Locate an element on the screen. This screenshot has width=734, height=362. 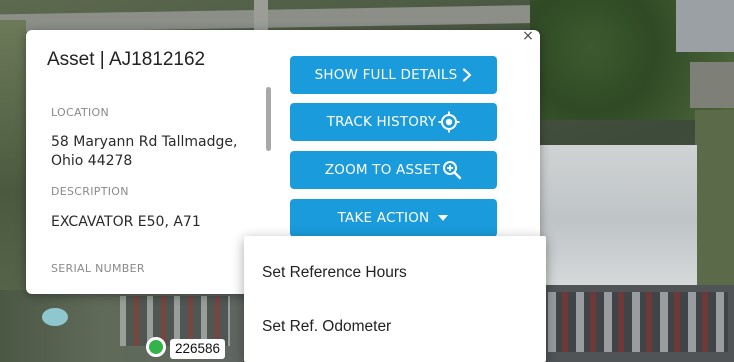
zoom-in-icon is located at coordinates (452, 170).